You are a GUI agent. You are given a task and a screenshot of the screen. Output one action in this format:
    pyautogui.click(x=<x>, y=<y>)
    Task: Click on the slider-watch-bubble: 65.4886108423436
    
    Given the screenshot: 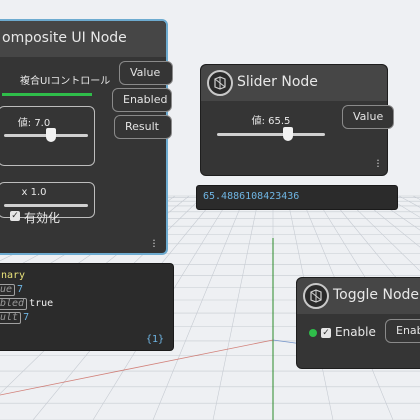 What is the action you would take?
    pyautogui.click(x=297, y=197)
    